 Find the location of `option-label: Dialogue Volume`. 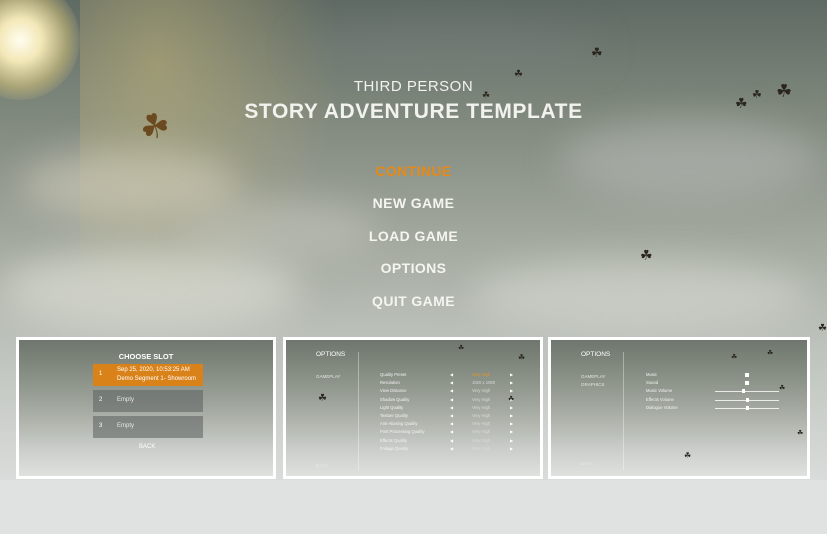

option-label: Dialogue Volume is located at coordinates (662, 407).